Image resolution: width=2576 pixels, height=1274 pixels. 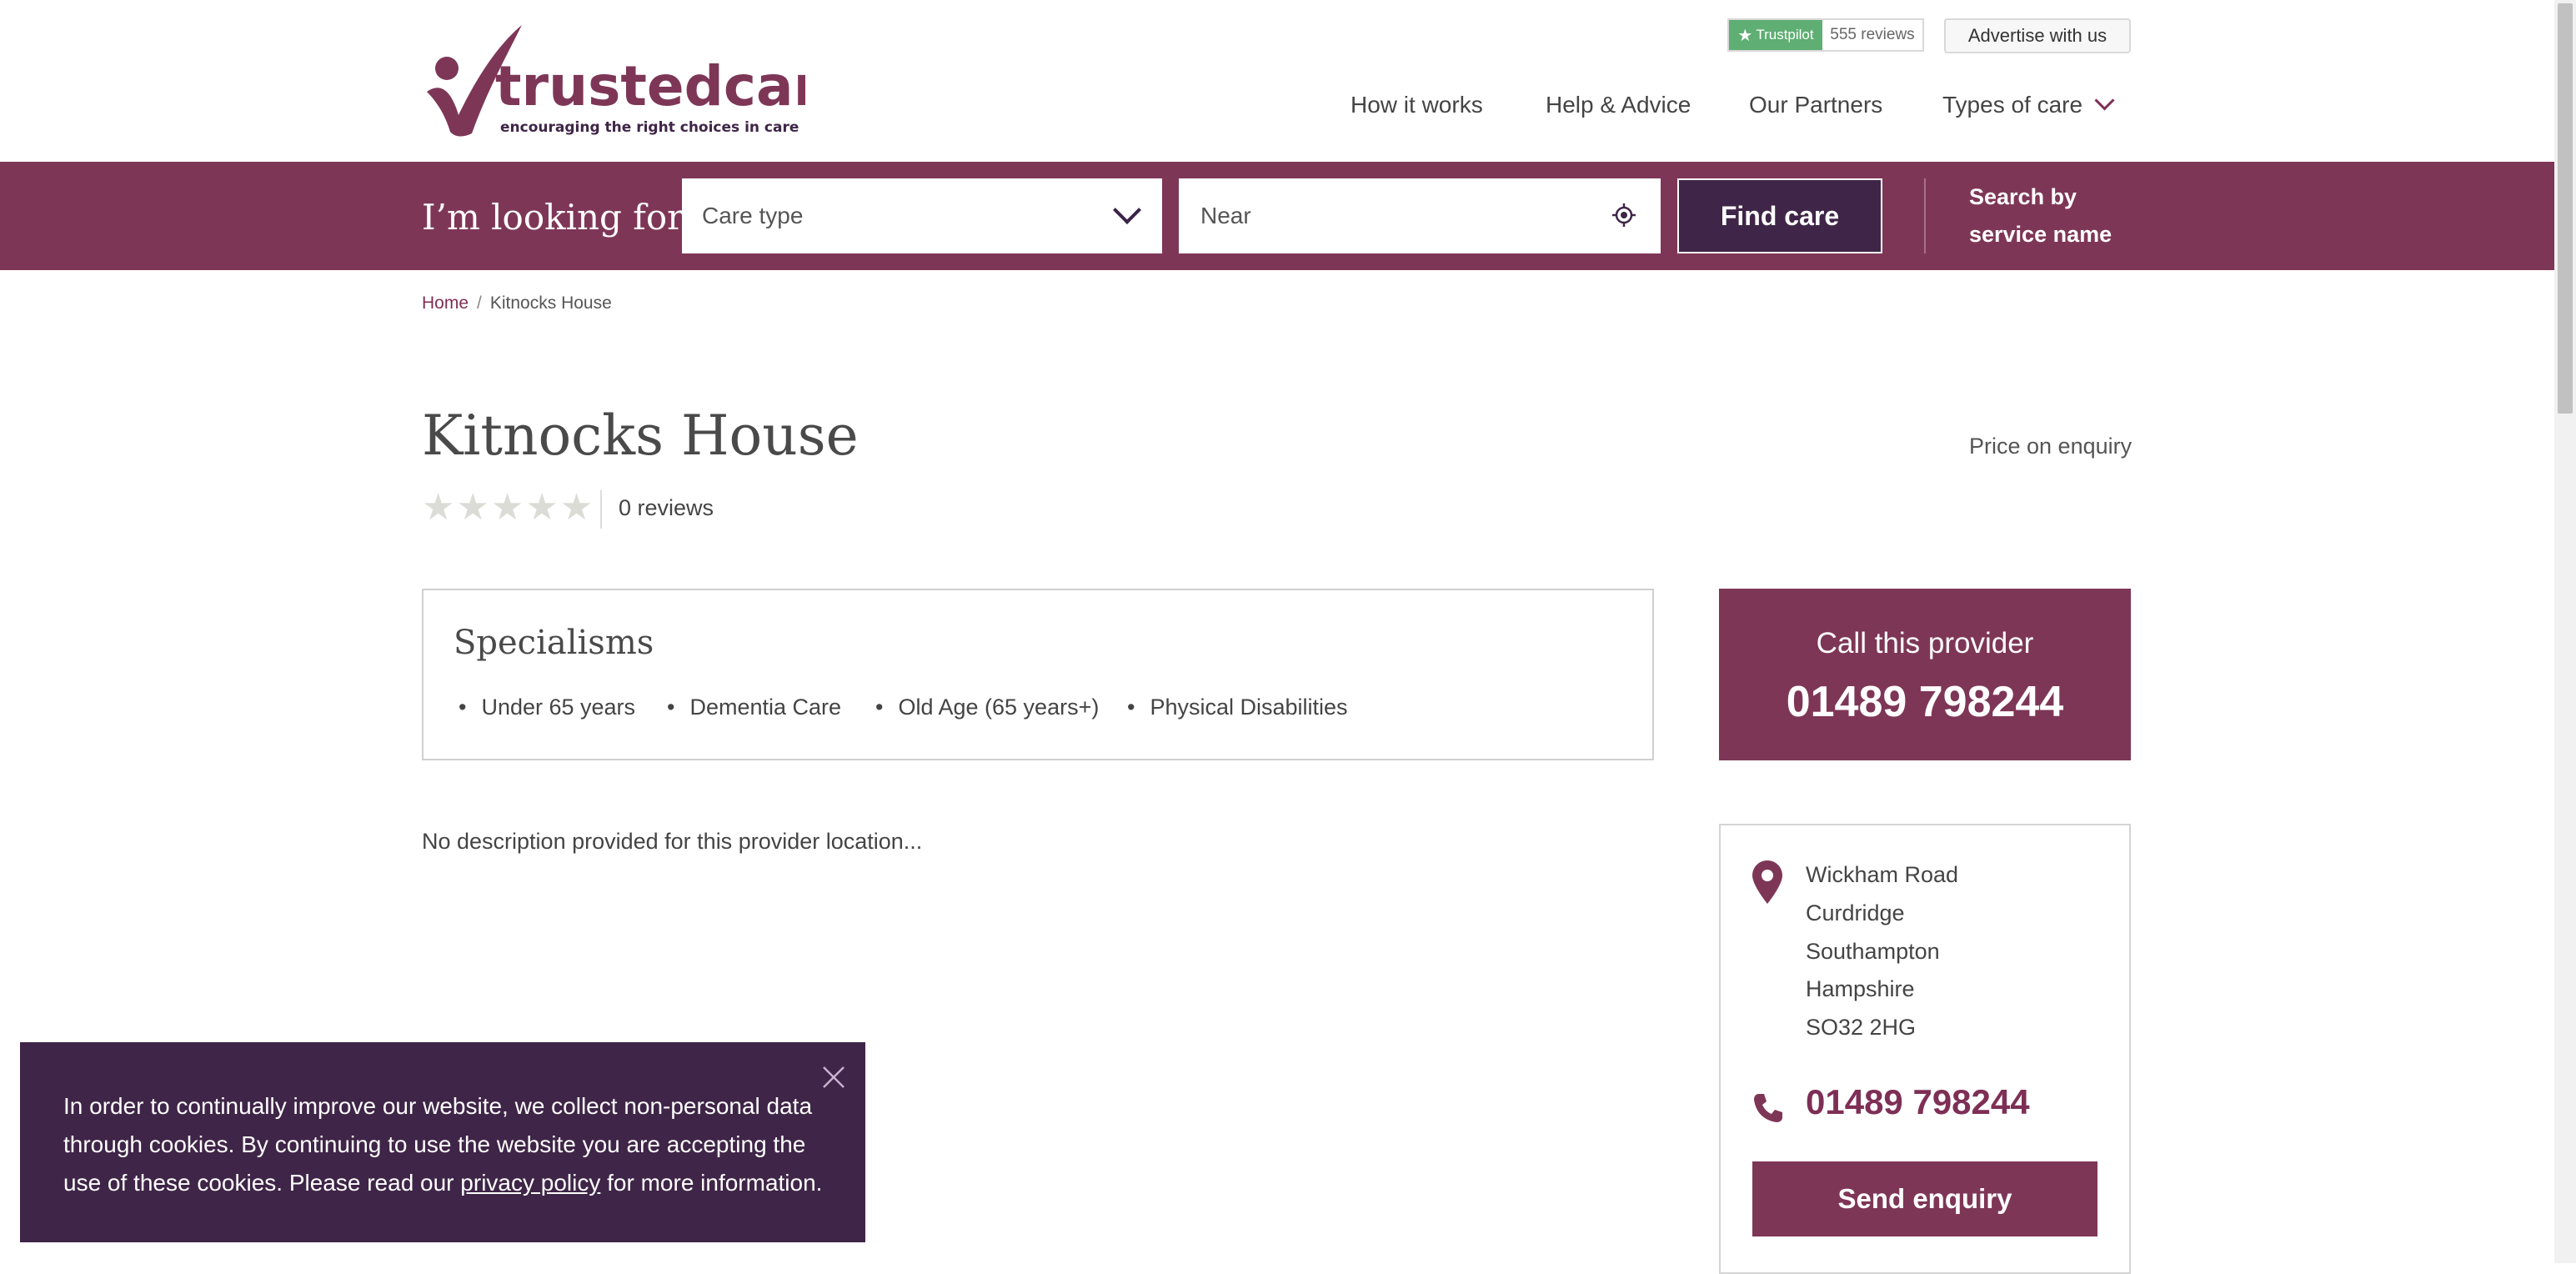 I want to click on care-type-select: Care type, so click(x=922, y=216).